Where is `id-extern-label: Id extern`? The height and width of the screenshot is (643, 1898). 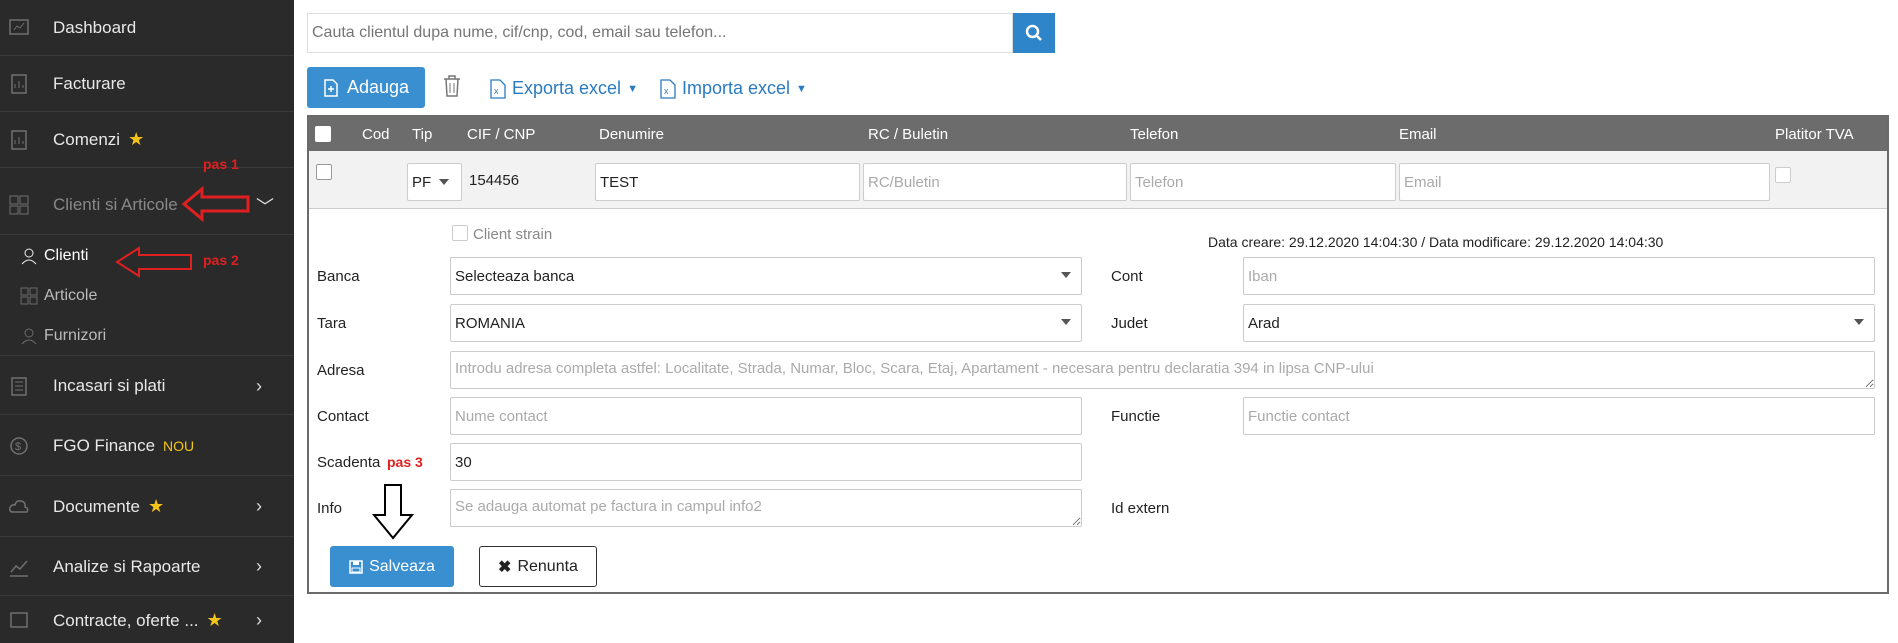 id-extern-label: Id extern is located at coordinates (1140, 508).